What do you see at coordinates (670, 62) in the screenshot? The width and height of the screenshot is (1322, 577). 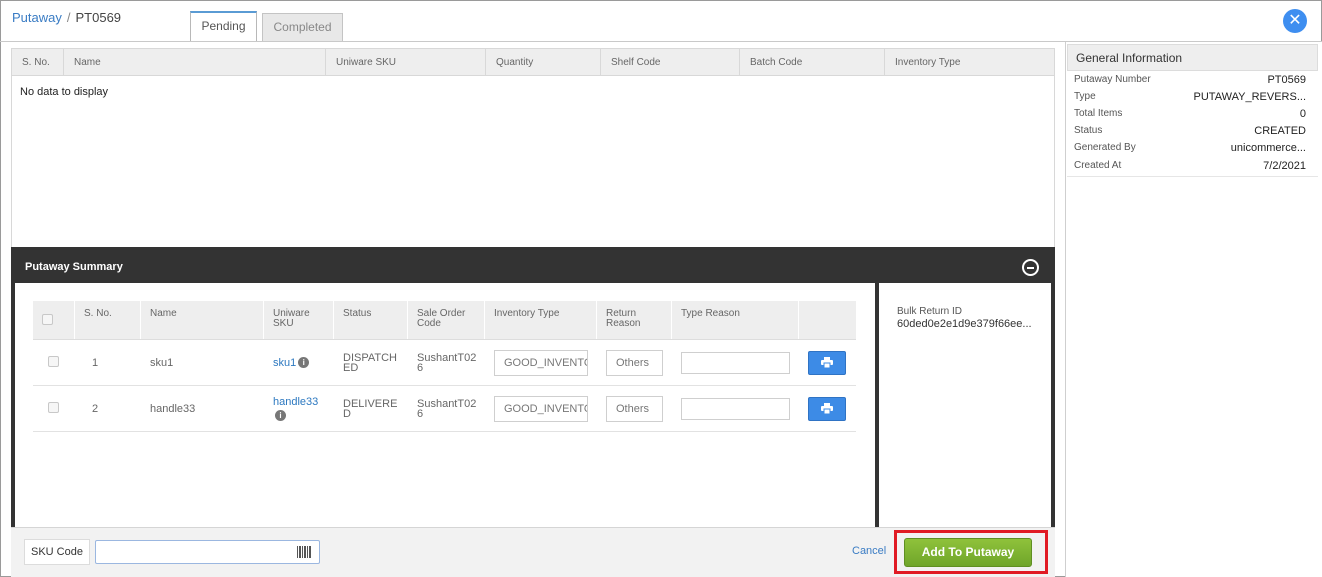 I see `col-shelf-code: Shelf Code` at bounding box center [670, 62].